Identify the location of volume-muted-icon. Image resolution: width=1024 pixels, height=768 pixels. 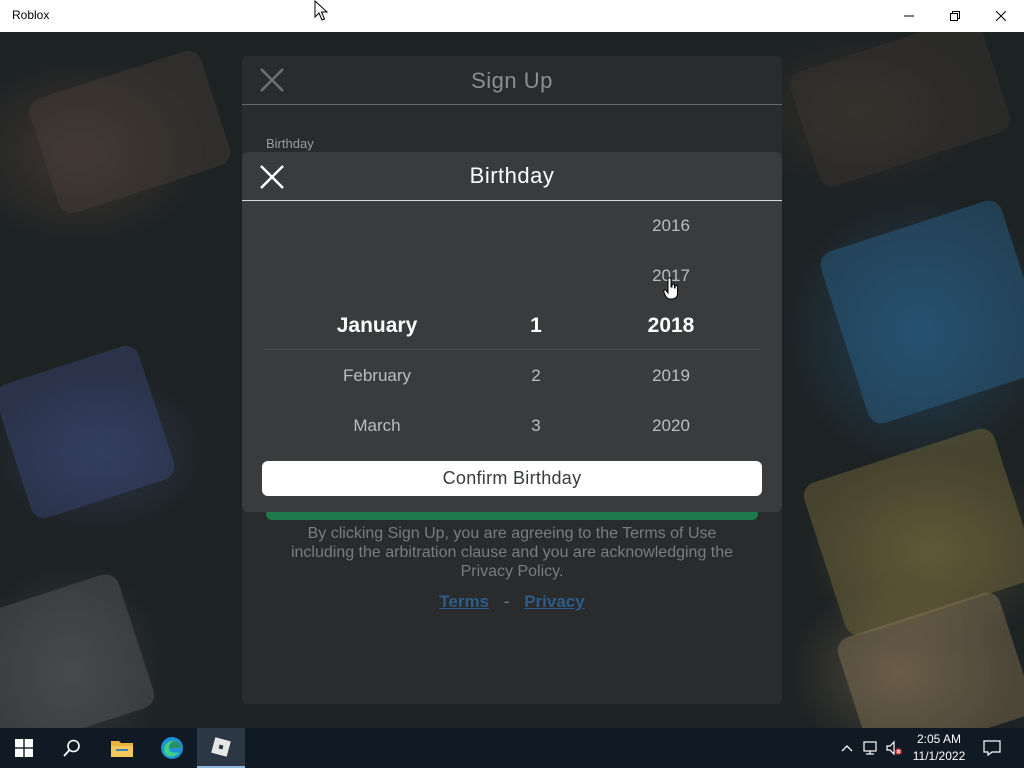
(894, 748).